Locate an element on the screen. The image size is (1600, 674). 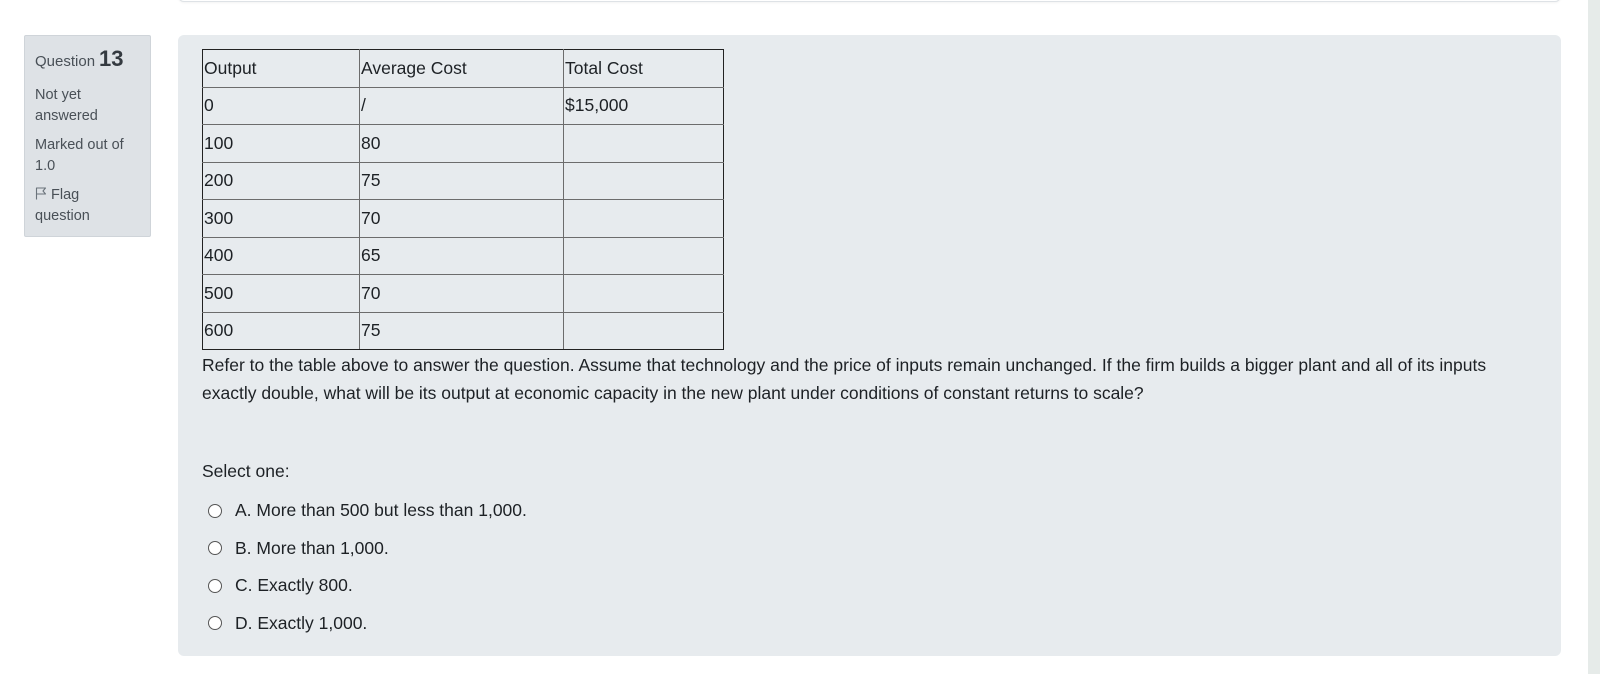
question-number-row: Question 13 is located at coordinates (87, 60).